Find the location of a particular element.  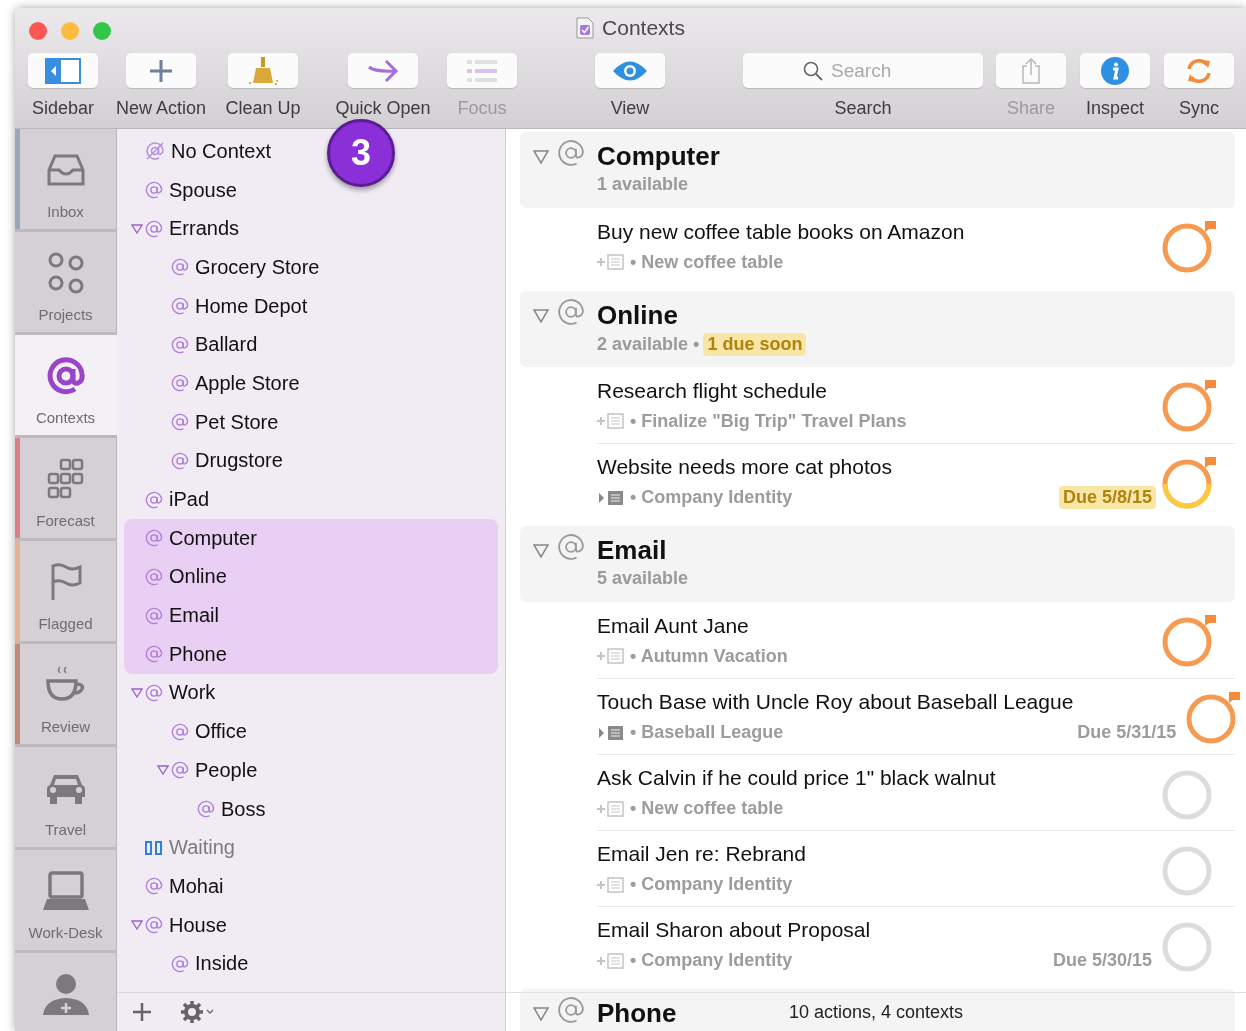

perspective-tab: Forecast is located at coordinates (66, 488).